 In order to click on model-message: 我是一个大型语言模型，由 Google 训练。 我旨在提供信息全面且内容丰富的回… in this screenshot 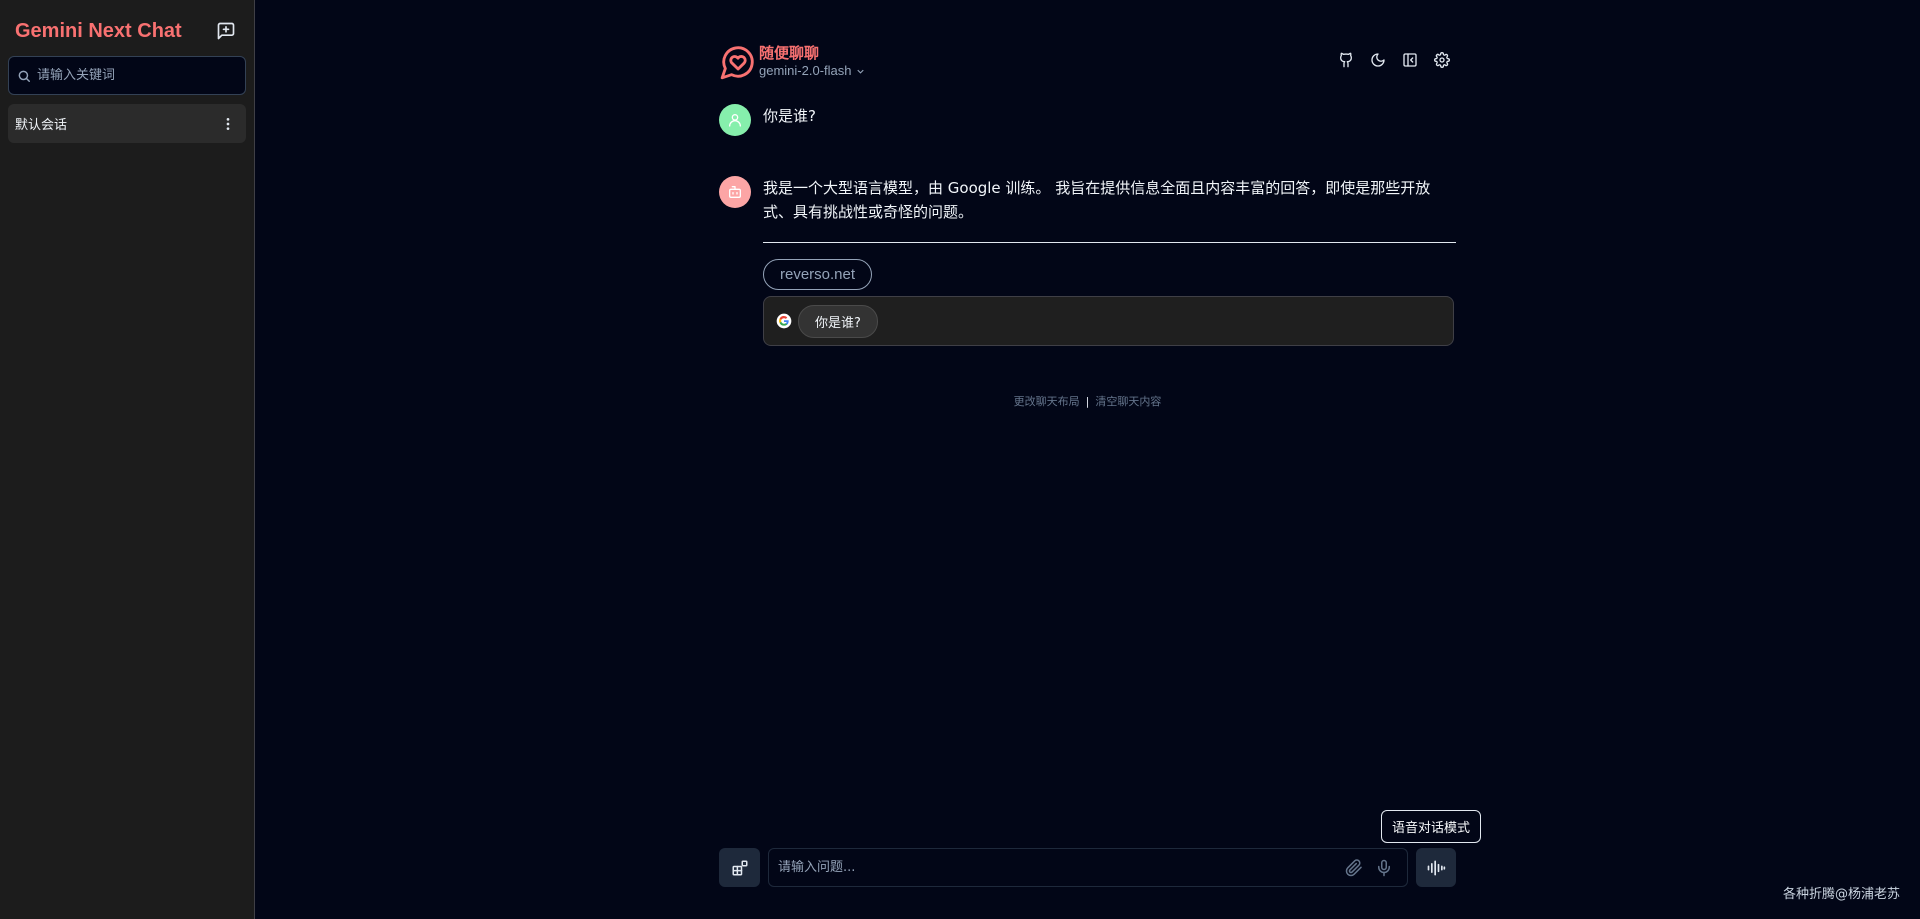, I will do `click(1087, 261)`.